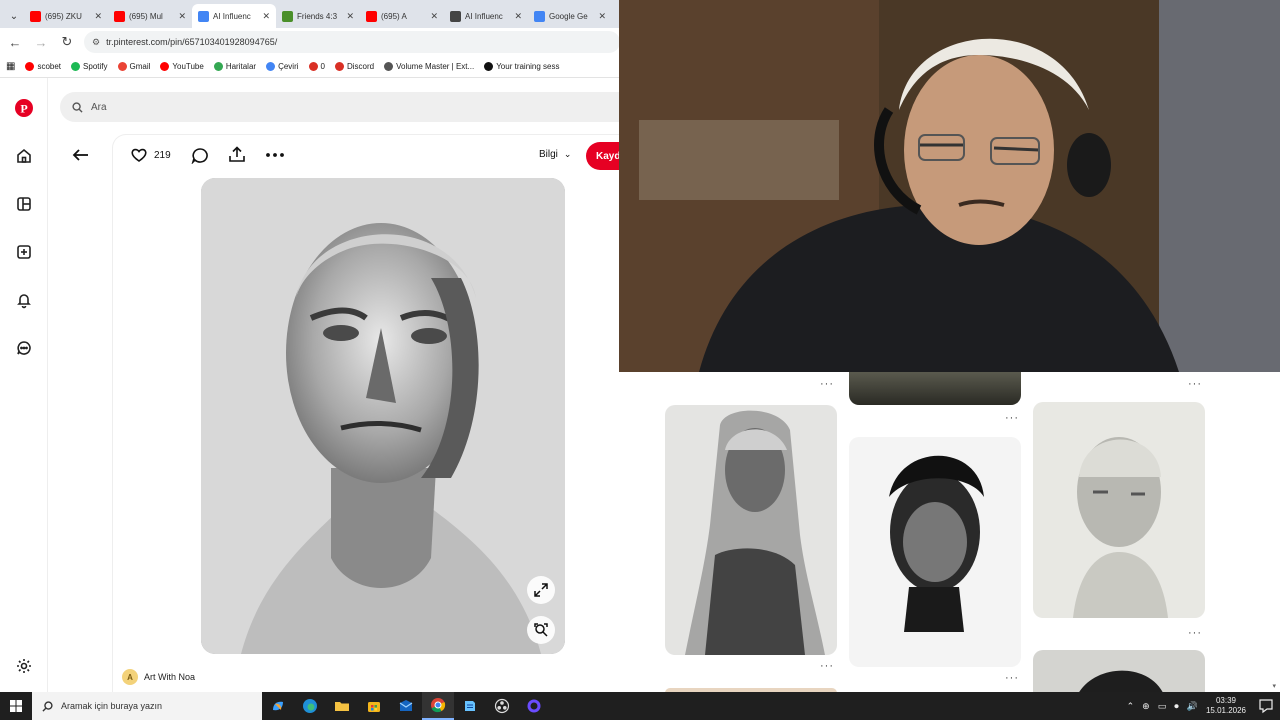 The height and width of the screenshot is (720, 1280). Describe the element at coordinates (241, 66) in the screenshot. I see `bookmark-label: Haritalar` at that location.